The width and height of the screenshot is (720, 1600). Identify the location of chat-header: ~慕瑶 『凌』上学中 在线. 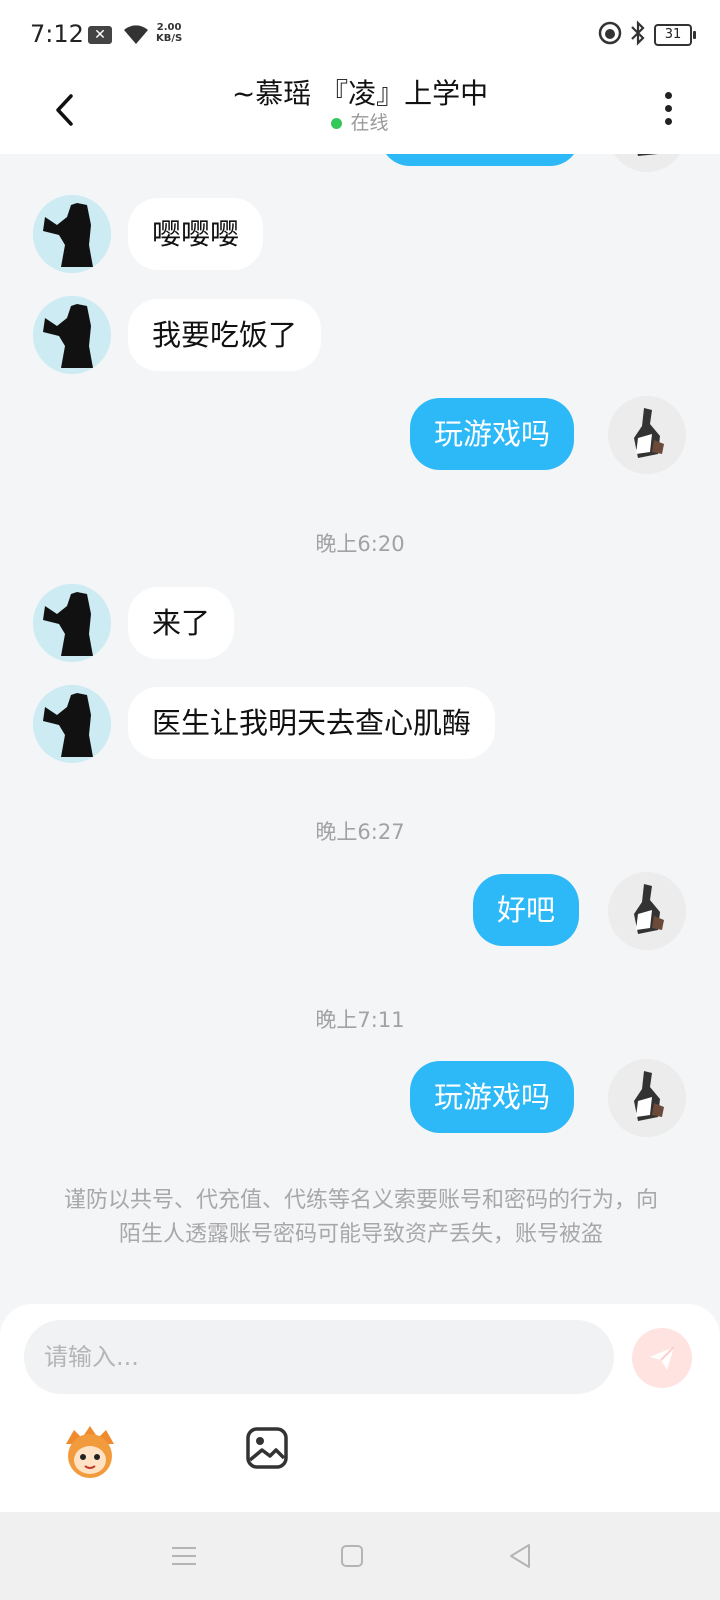
(360, 113).